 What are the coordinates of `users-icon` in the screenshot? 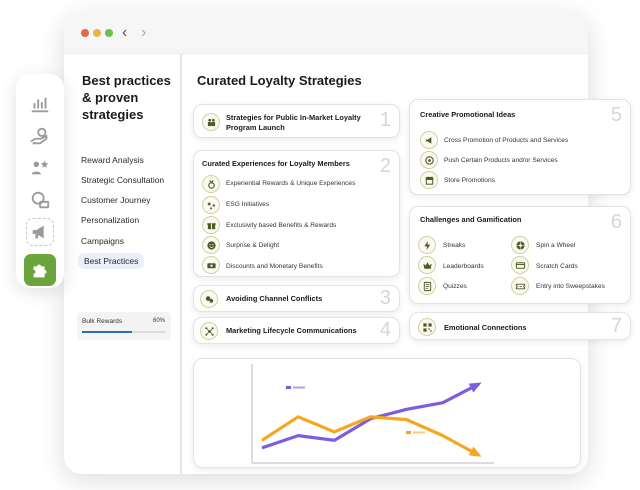 It's located at (211, 122).